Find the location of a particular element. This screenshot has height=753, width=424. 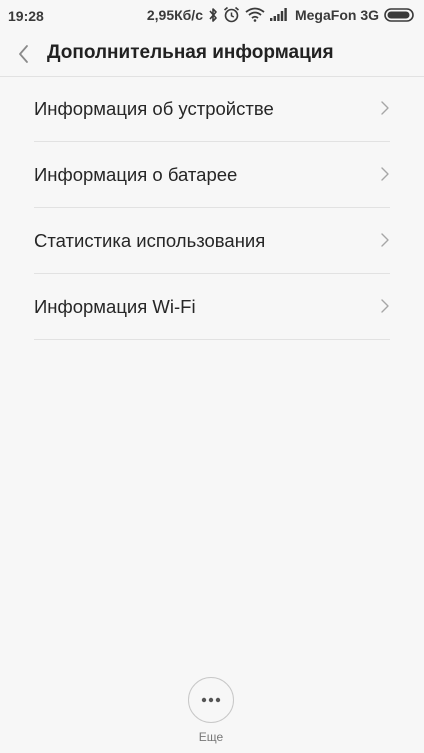

alarm-icon is located at coordinates (231, 14).